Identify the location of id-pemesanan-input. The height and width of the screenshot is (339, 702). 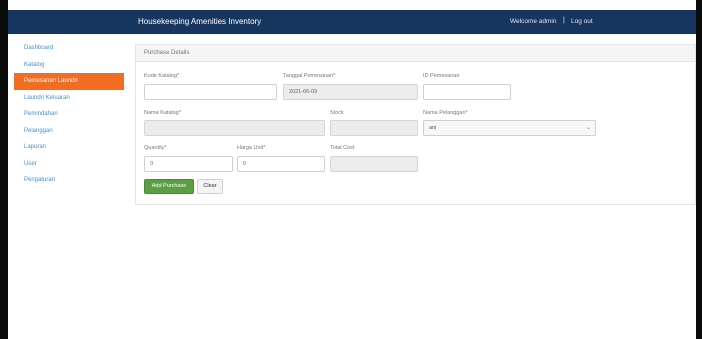
(467, 92).